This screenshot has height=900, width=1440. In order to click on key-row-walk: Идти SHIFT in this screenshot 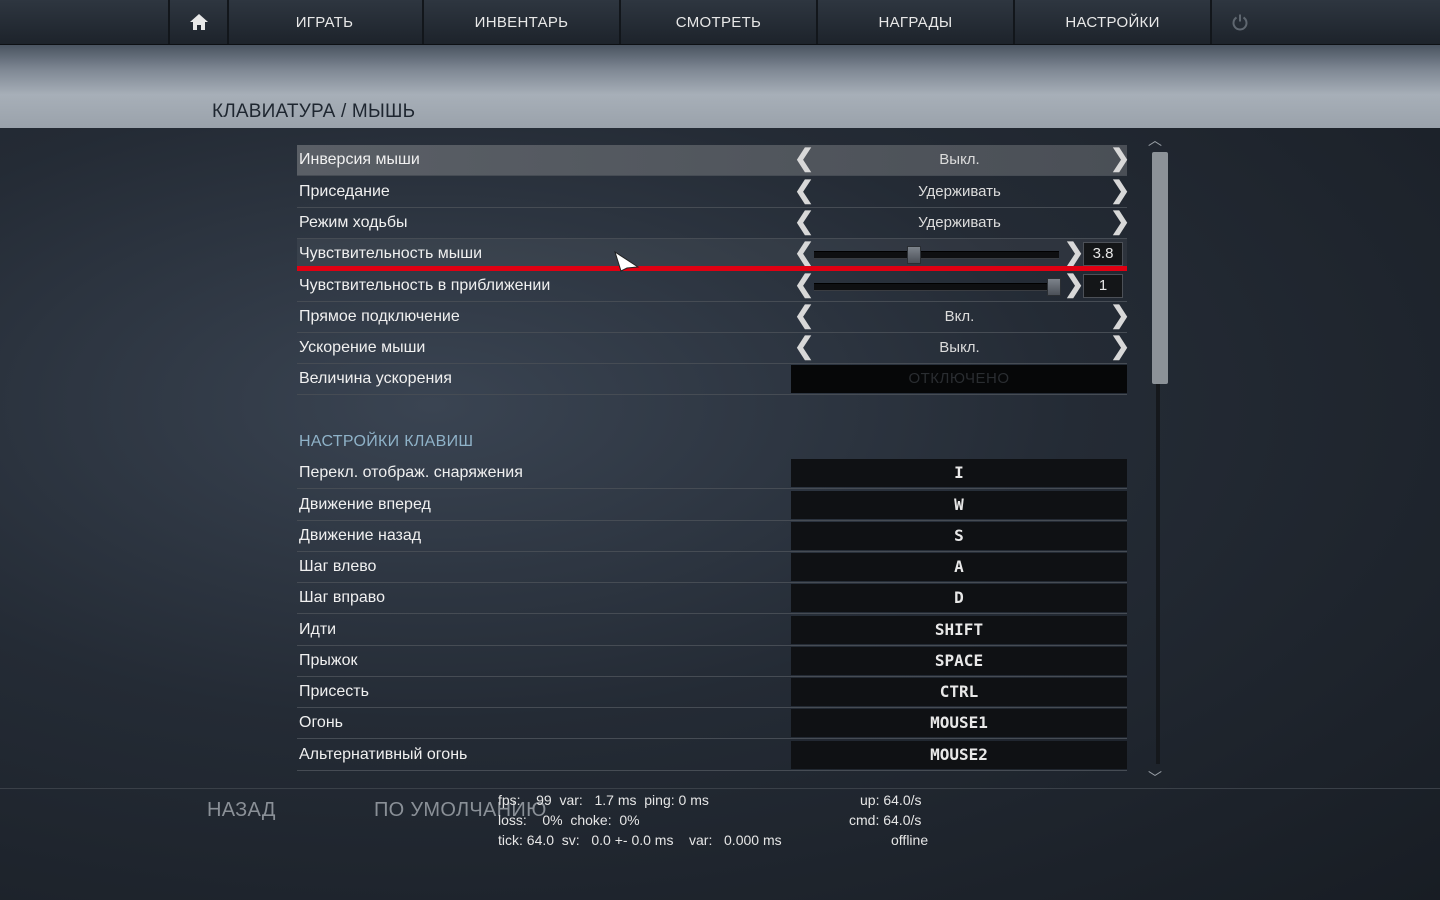, I will do `click(712, 630)`.